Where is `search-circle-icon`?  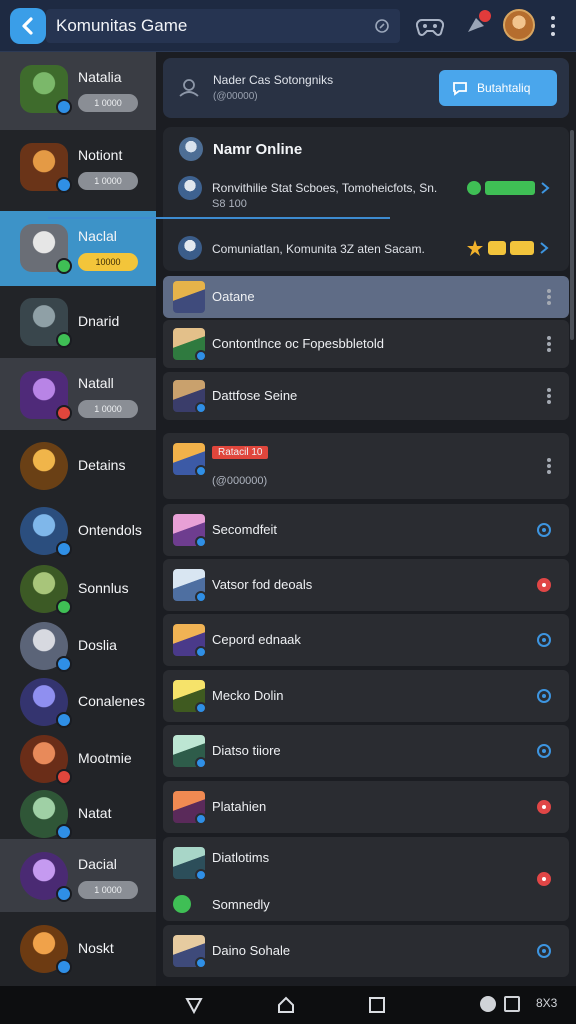 search-circle-icon is located at coordinates (382, 26).